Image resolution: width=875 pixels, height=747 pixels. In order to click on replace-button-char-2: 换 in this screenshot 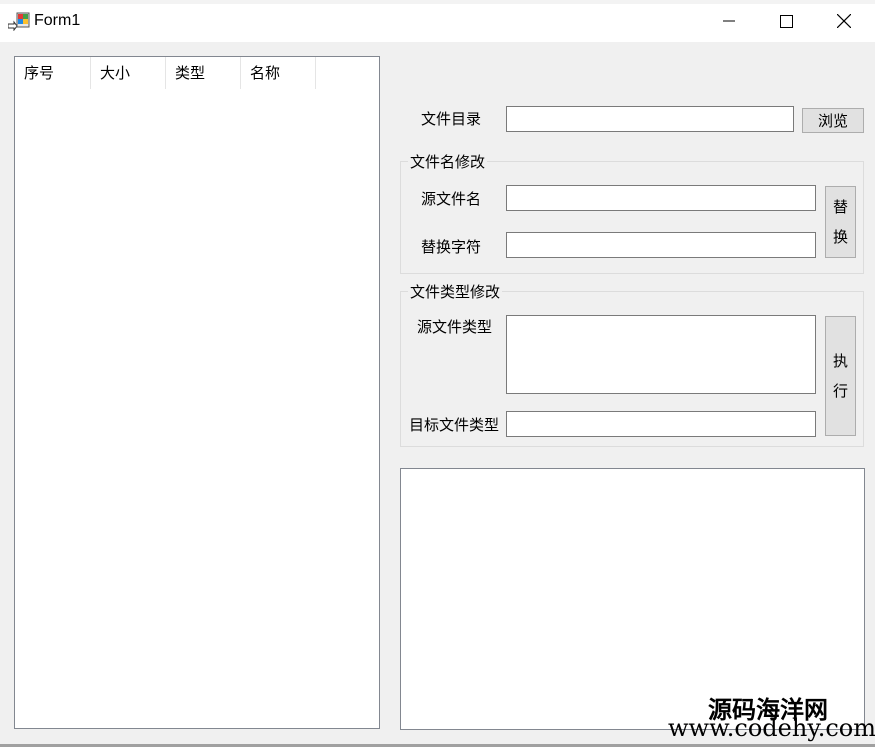, I will do `click(840, 237)`.